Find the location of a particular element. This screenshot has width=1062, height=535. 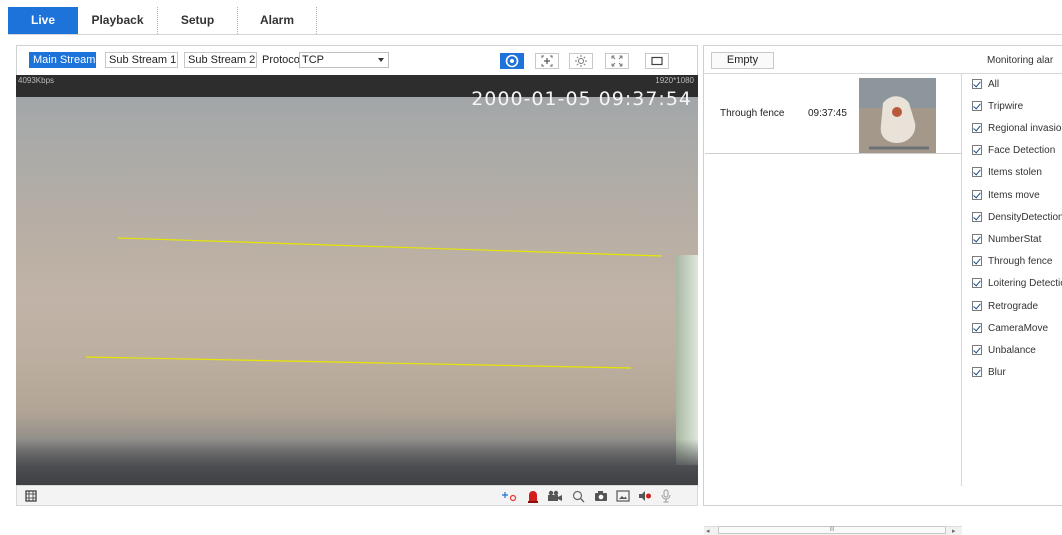

microphone-button is located at coordinates (666, 496).